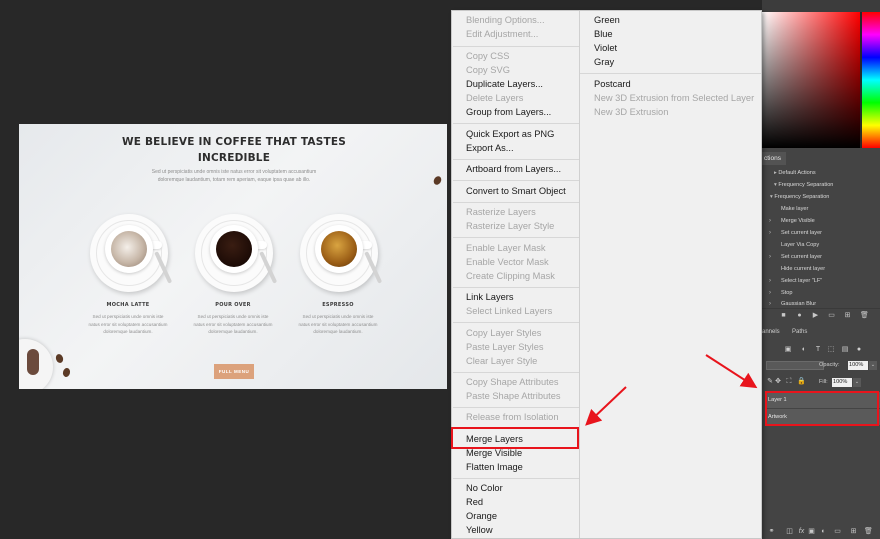  What do you see at coordinates (671, 390) in the screenshot?
I see `annotation-arrows` at bounding box center [671, 390].